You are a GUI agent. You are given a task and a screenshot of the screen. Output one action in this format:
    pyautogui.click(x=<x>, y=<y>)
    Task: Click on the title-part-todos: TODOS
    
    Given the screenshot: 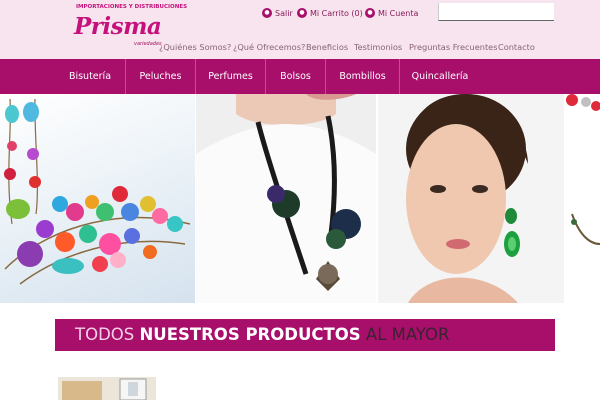 What is the action you would take?
    pyautogui.click(x=105, y=334)
    